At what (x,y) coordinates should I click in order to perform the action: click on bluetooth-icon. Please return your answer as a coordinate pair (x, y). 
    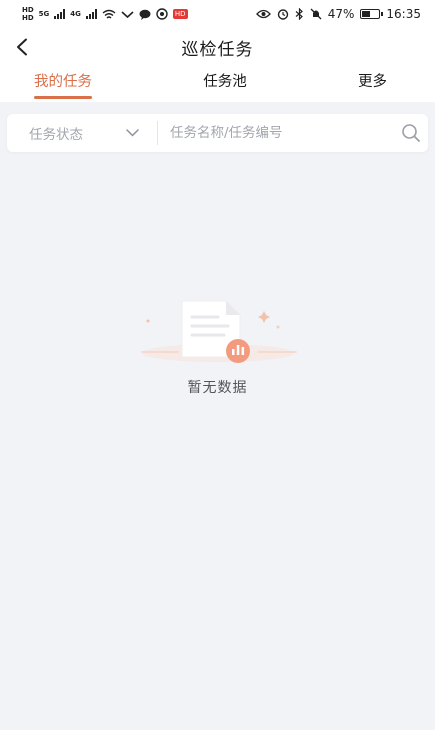
    Looking at the image, I should click on (299, 14).